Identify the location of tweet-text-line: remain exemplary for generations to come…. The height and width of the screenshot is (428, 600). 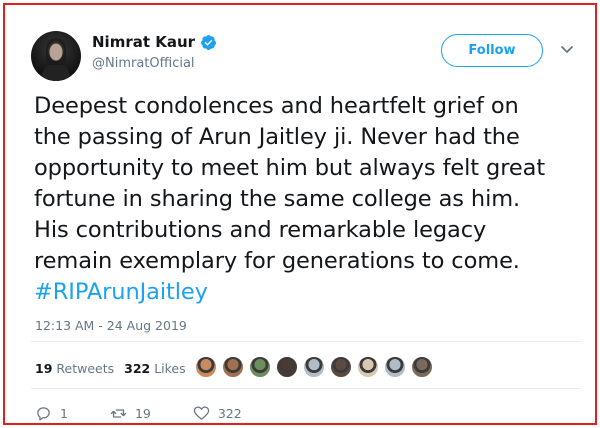
(277, 261).